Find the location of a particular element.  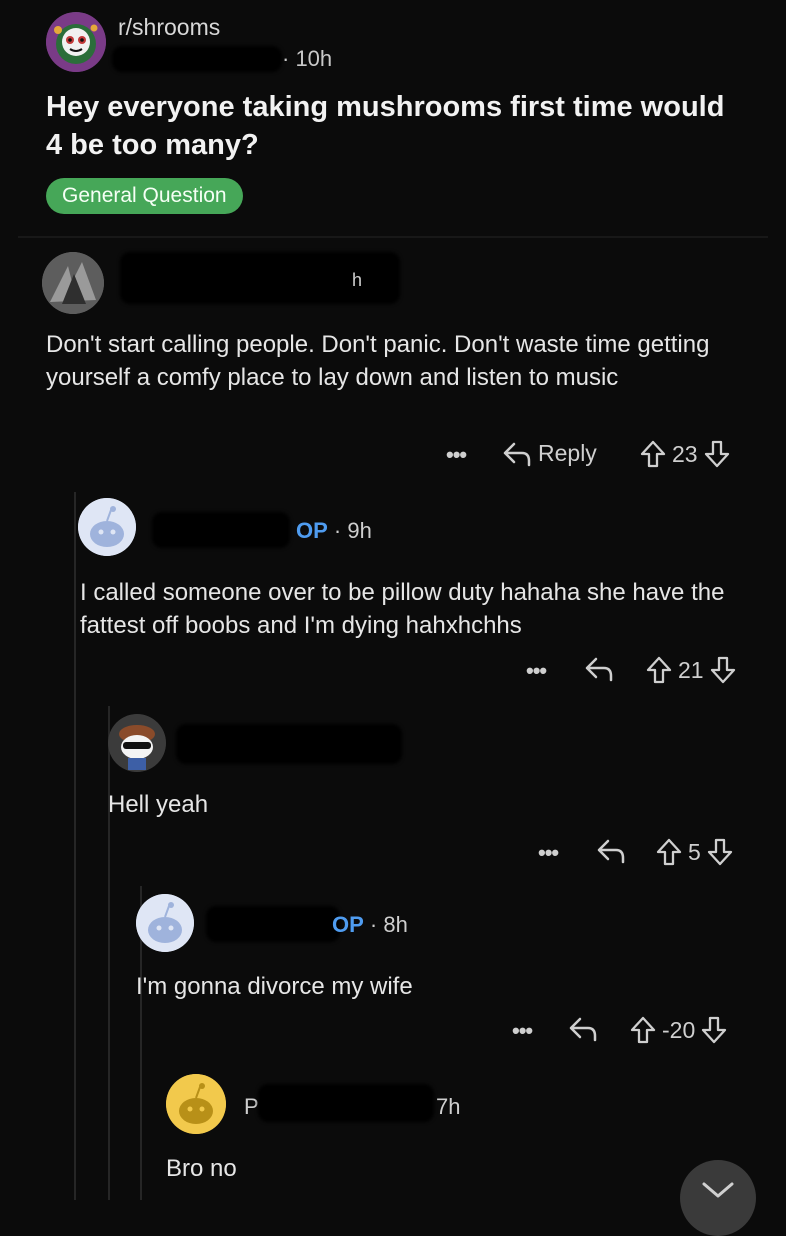

divider is located at coordinates (393, 237).